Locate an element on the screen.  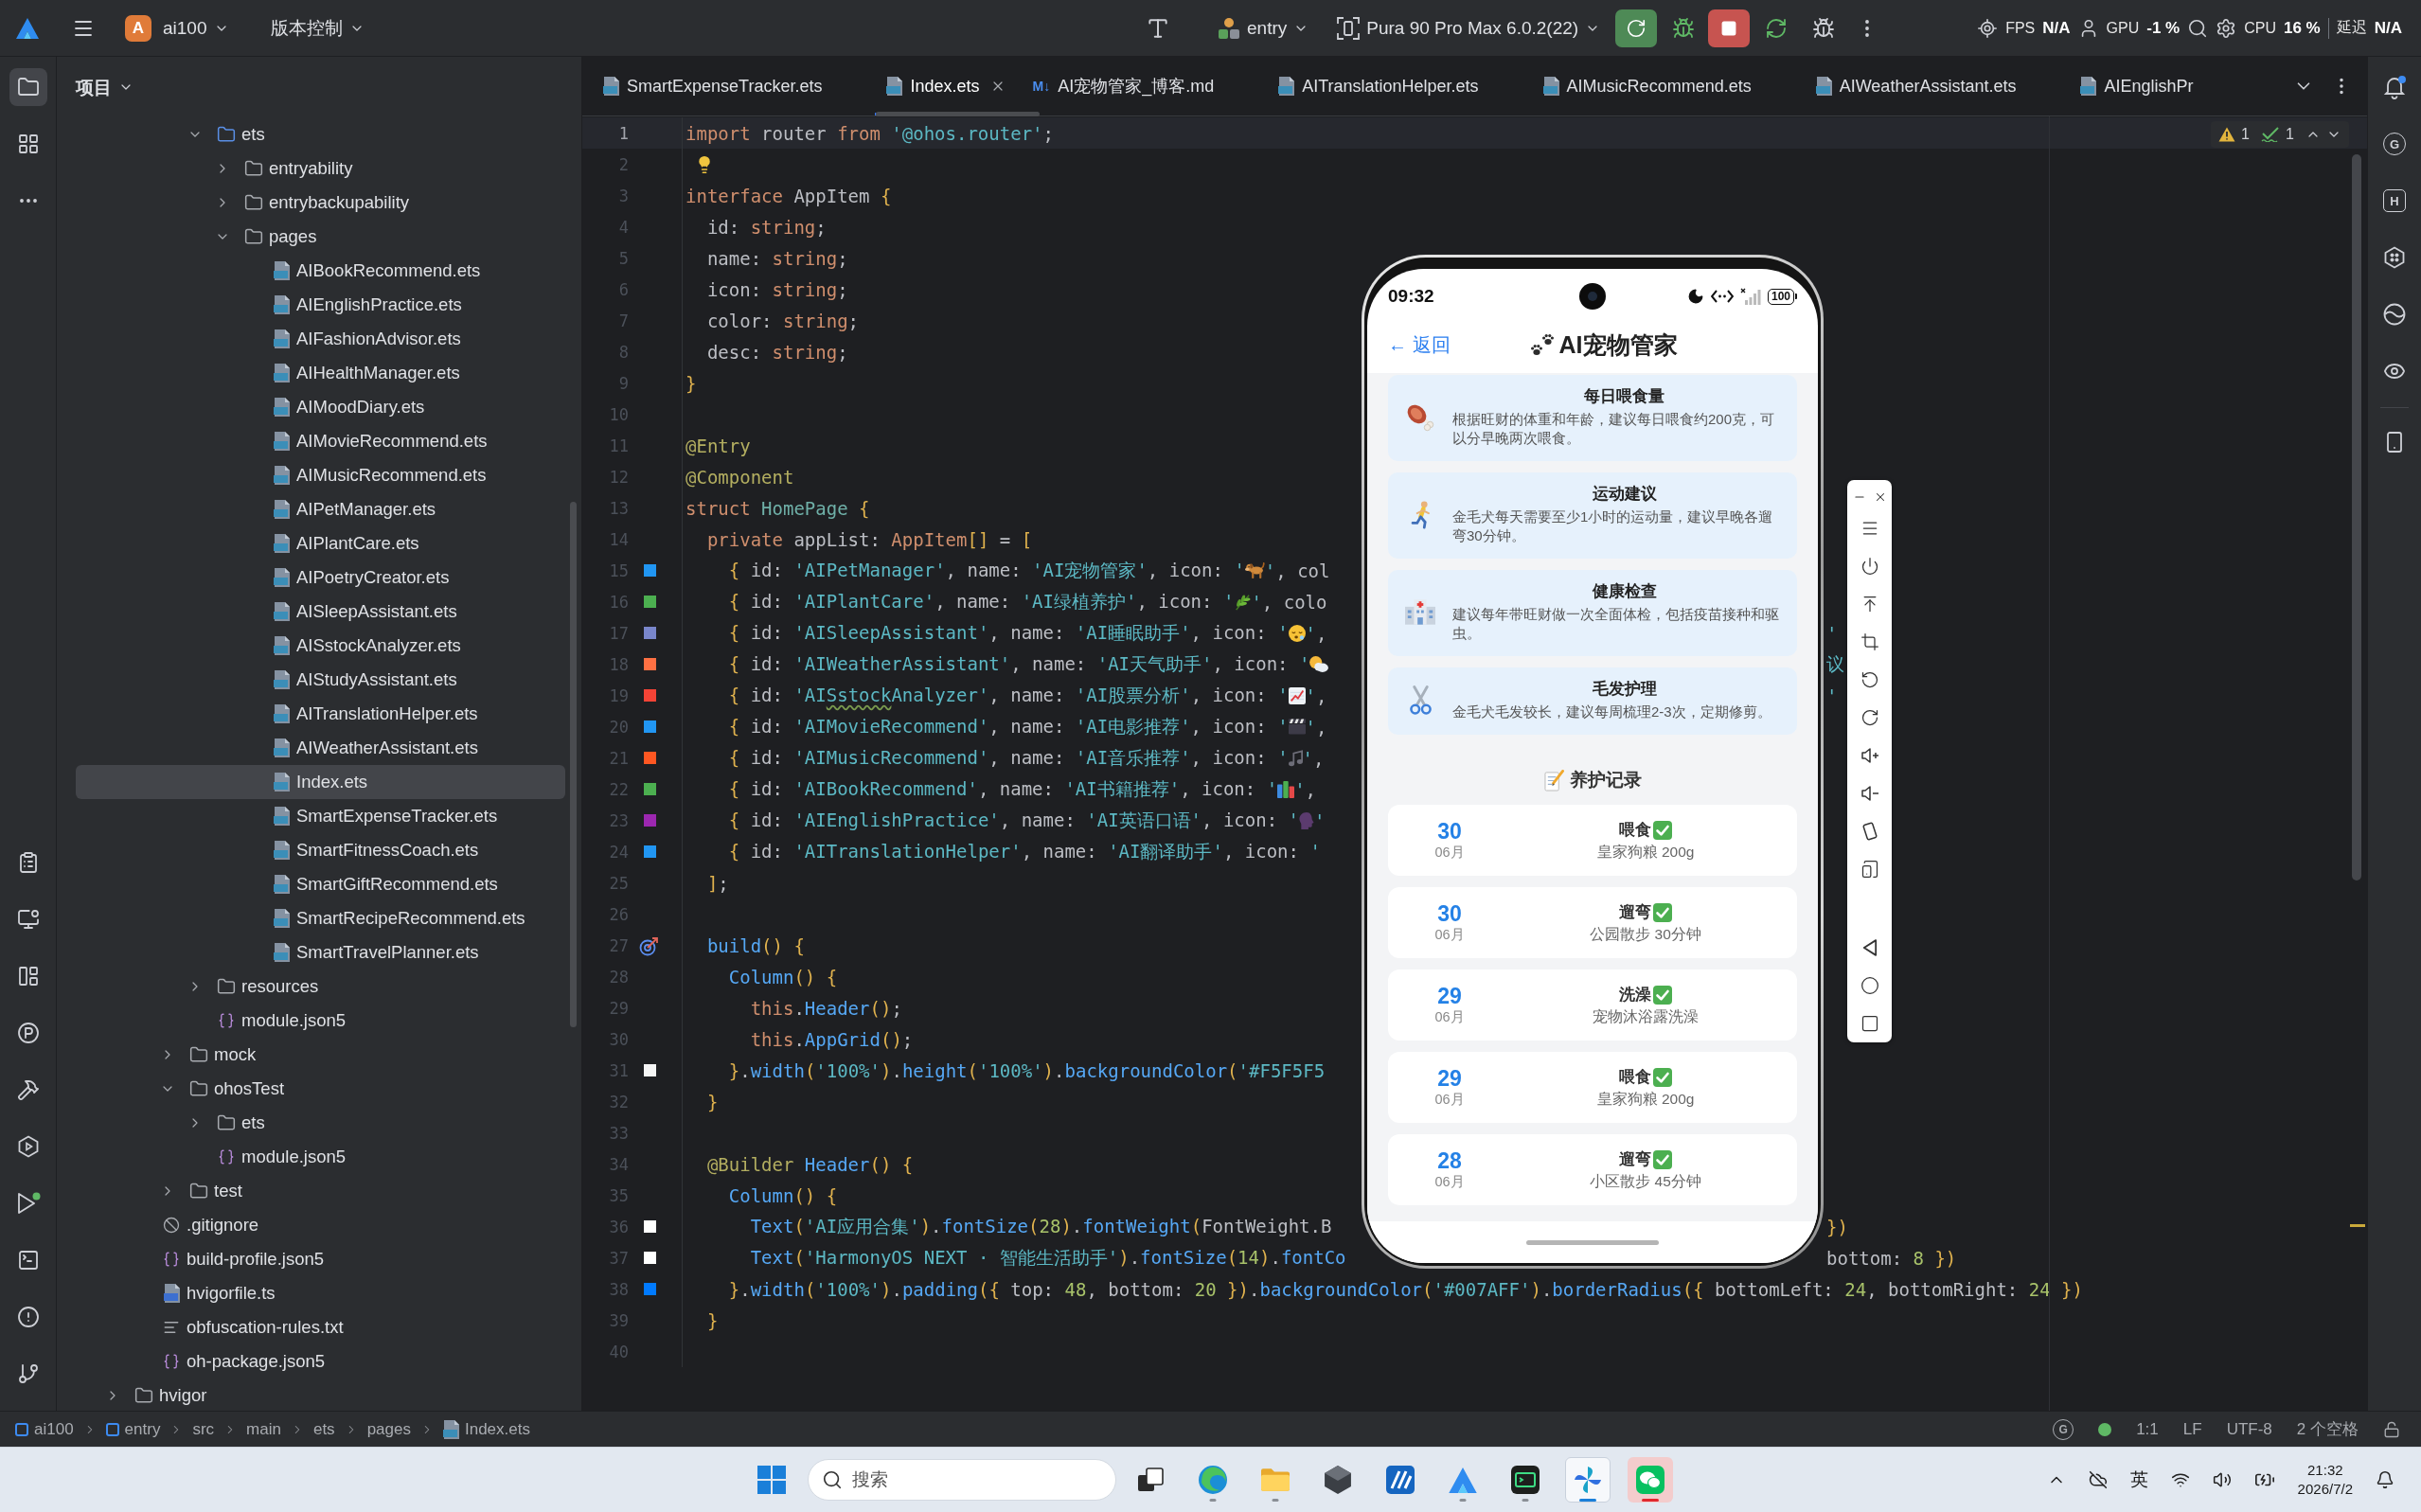
breadcrumb-item: main is located at coordinates (263, 1429).